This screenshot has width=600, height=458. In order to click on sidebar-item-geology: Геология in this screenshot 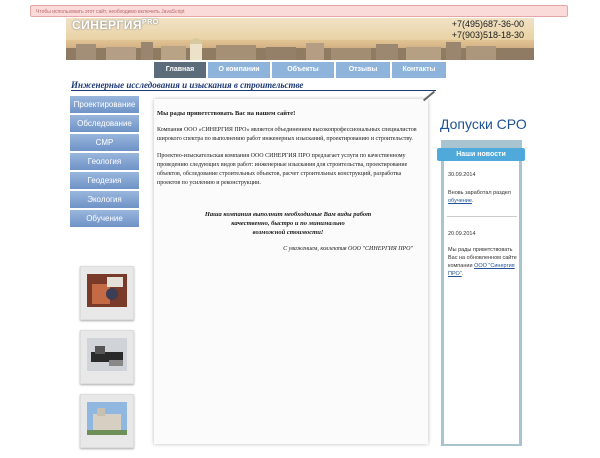, I will do `click(104, 161)`.